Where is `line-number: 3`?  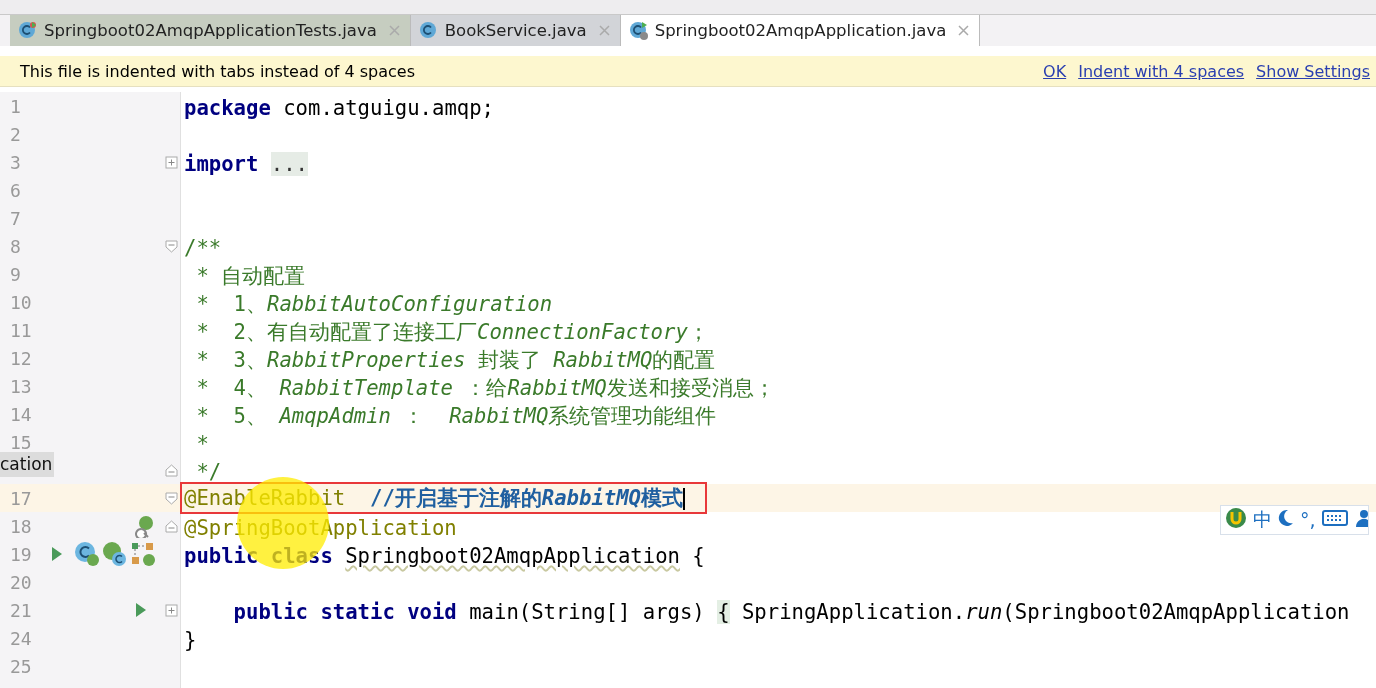
line-number: 3 is located at coordinates (15, 162).